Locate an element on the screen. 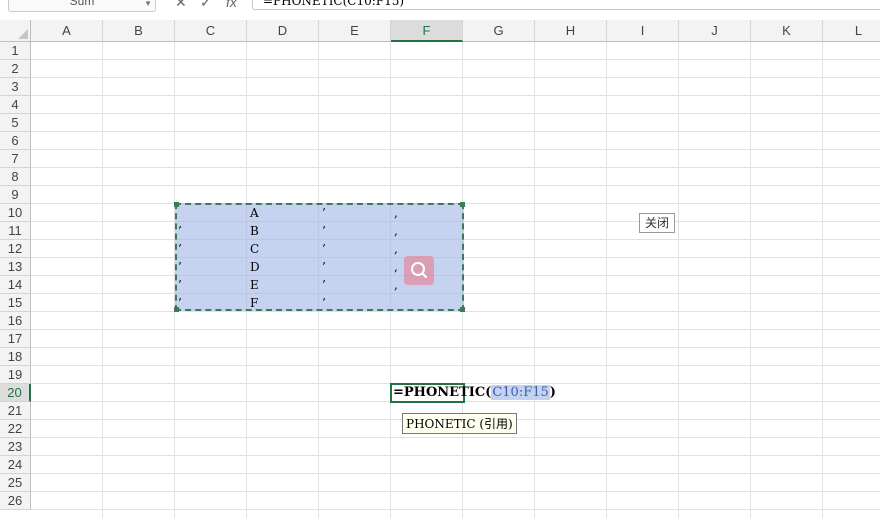 The height and width of the screenshot is (518, 880). cancel-icon: ✕ is located at coordinates (181, 5).